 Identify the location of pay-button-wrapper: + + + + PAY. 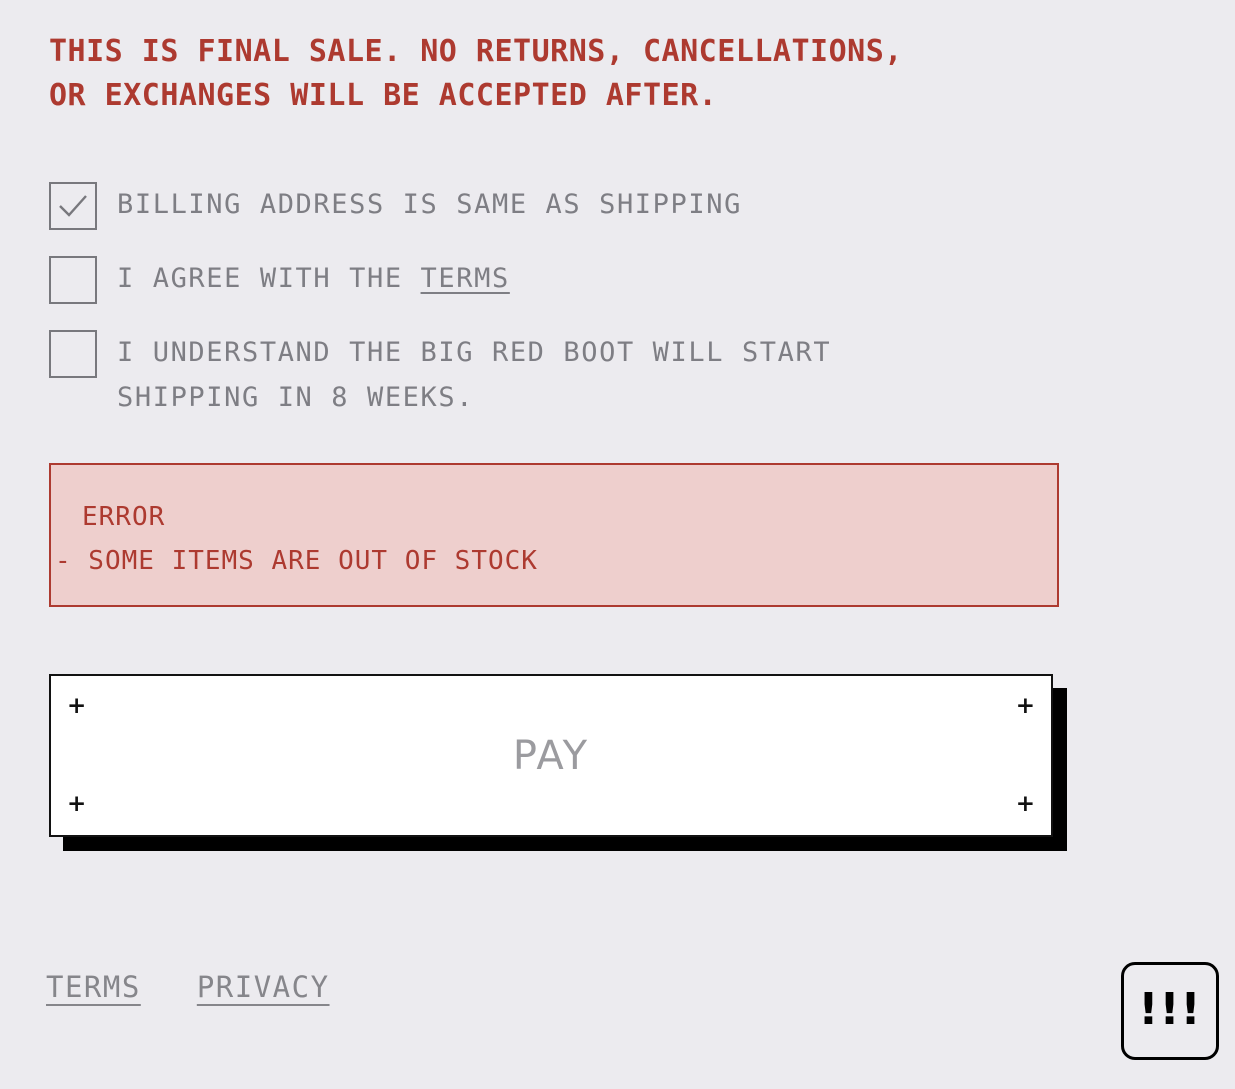
(558, 762).